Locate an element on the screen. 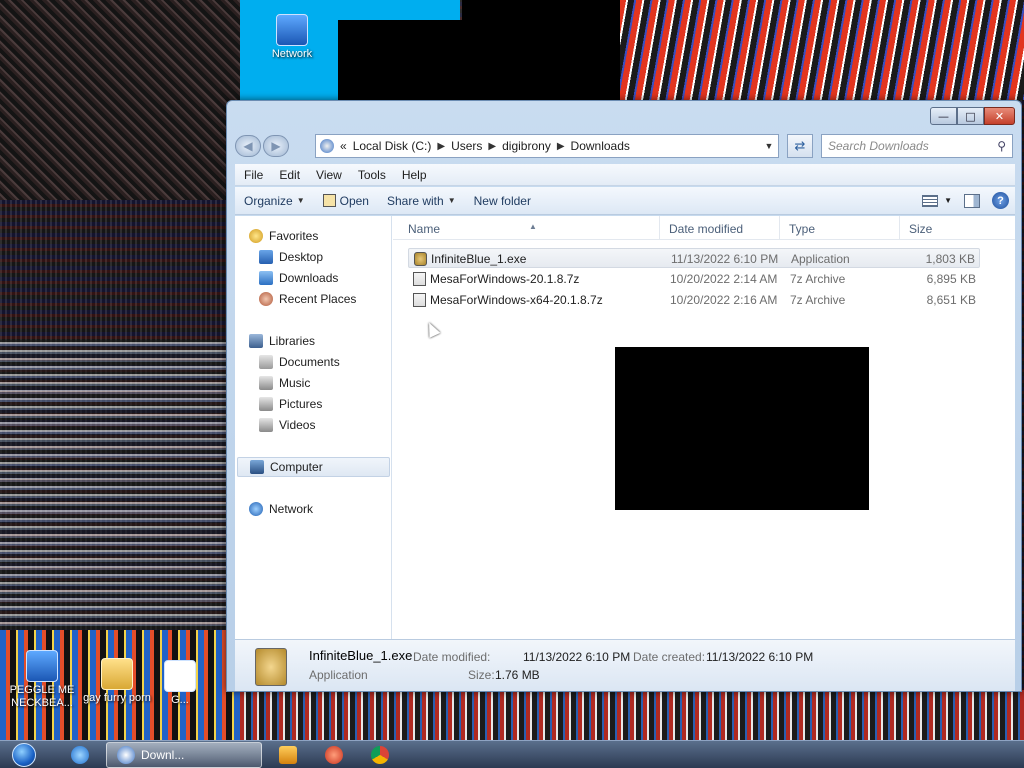 The image size is (1024, 768). nav-item-documents: Documents is located at coordinates (336, 362).